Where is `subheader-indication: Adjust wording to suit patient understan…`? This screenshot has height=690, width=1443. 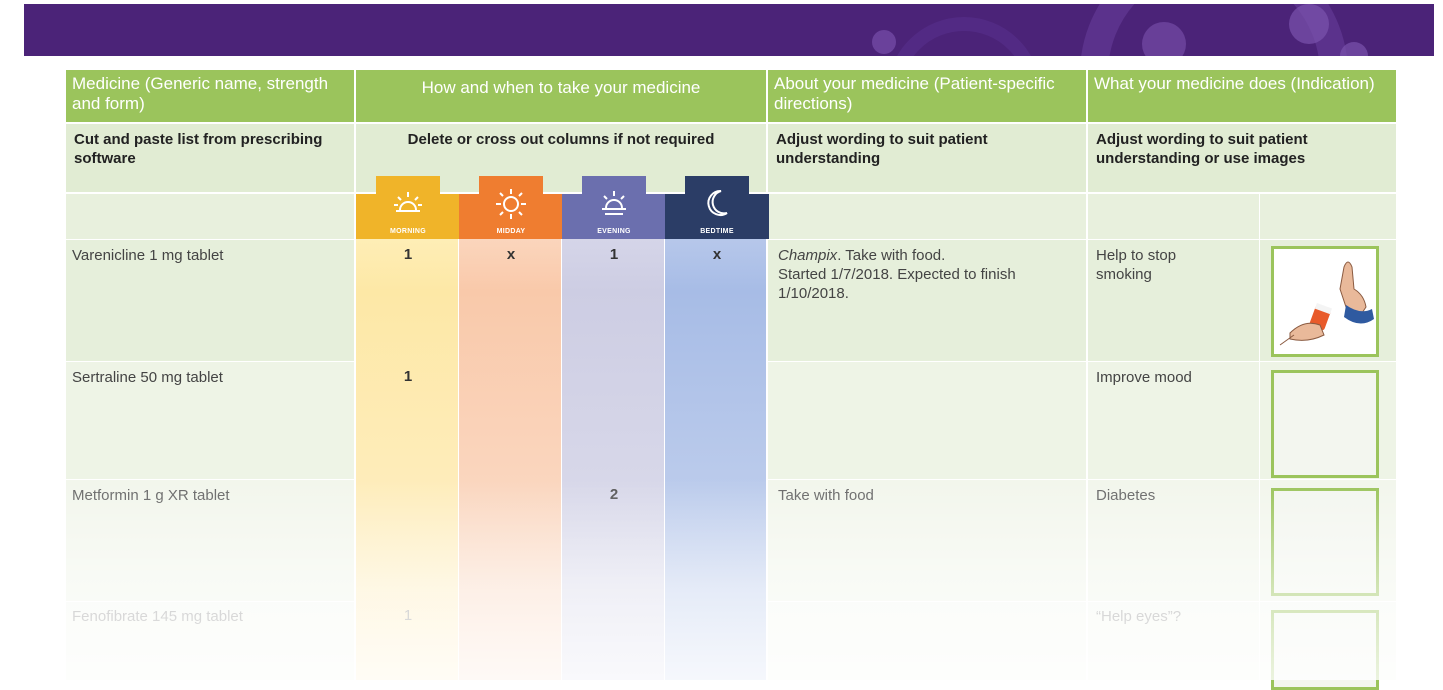
subheader-indication: Adjust wording to suit patient understan… is located at coordinates (1242, 158).